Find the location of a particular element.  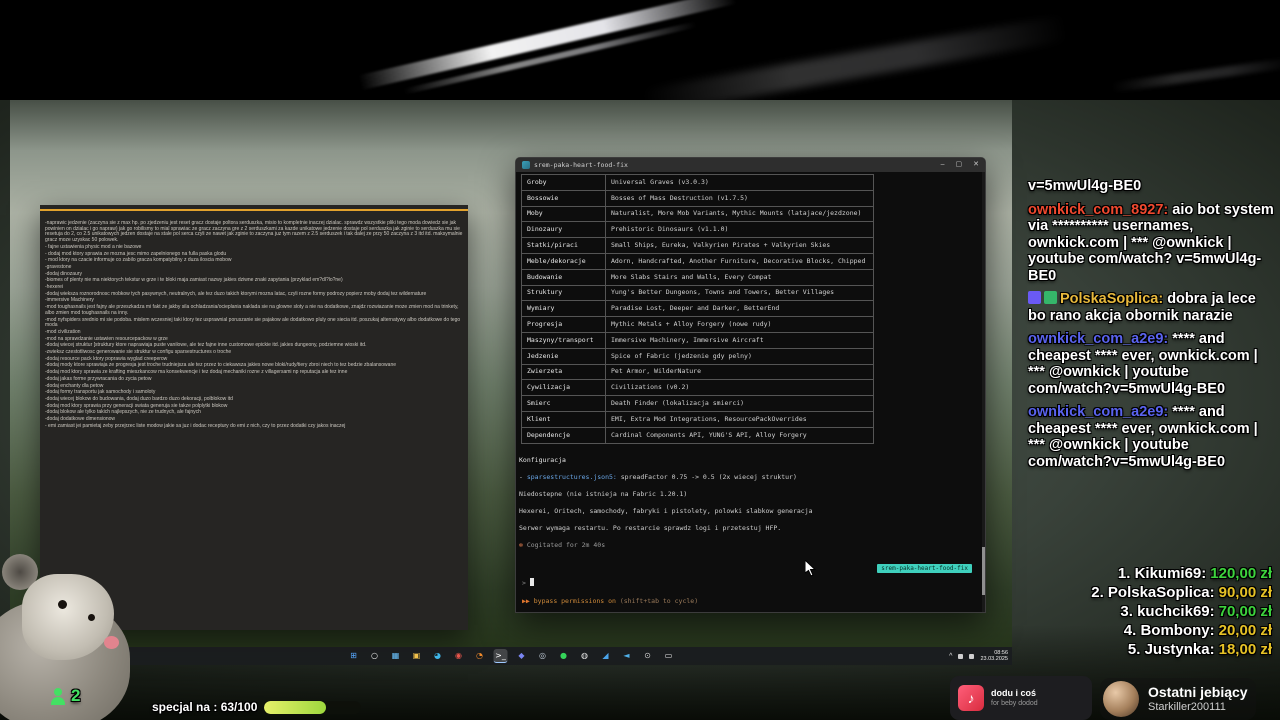

autocomplete-suggestion: srem-paka-heart-food-fix is located at coordinates (924, 568).